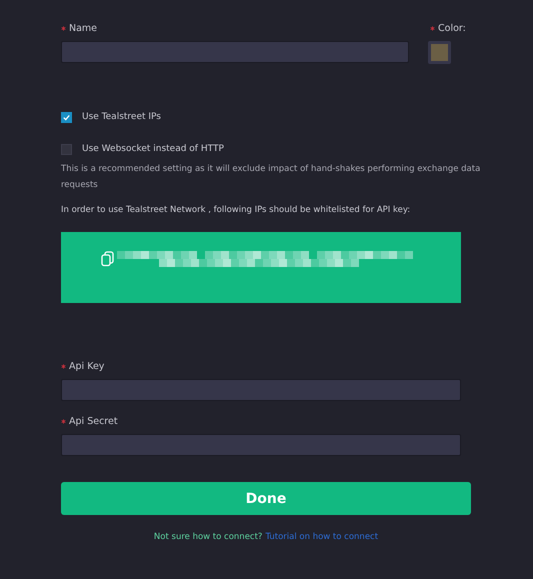  I want to click on tutorial-link: Tutorial on how to connect, so click(321, 537).